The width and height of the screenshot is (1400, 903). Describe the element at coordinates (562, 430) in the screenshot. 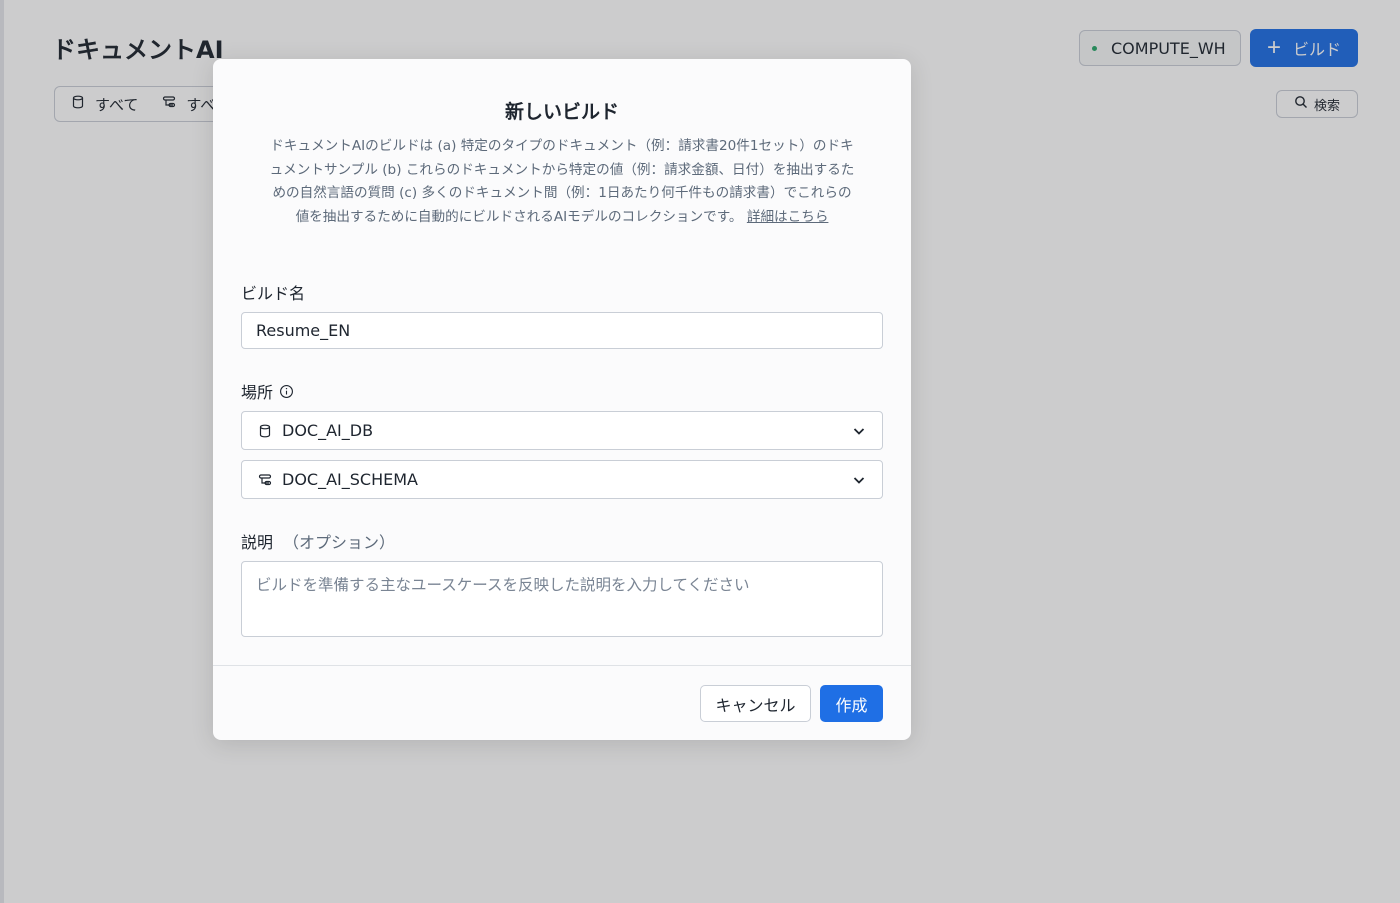

I see `database-select: DOC_AI_DB` at that location.